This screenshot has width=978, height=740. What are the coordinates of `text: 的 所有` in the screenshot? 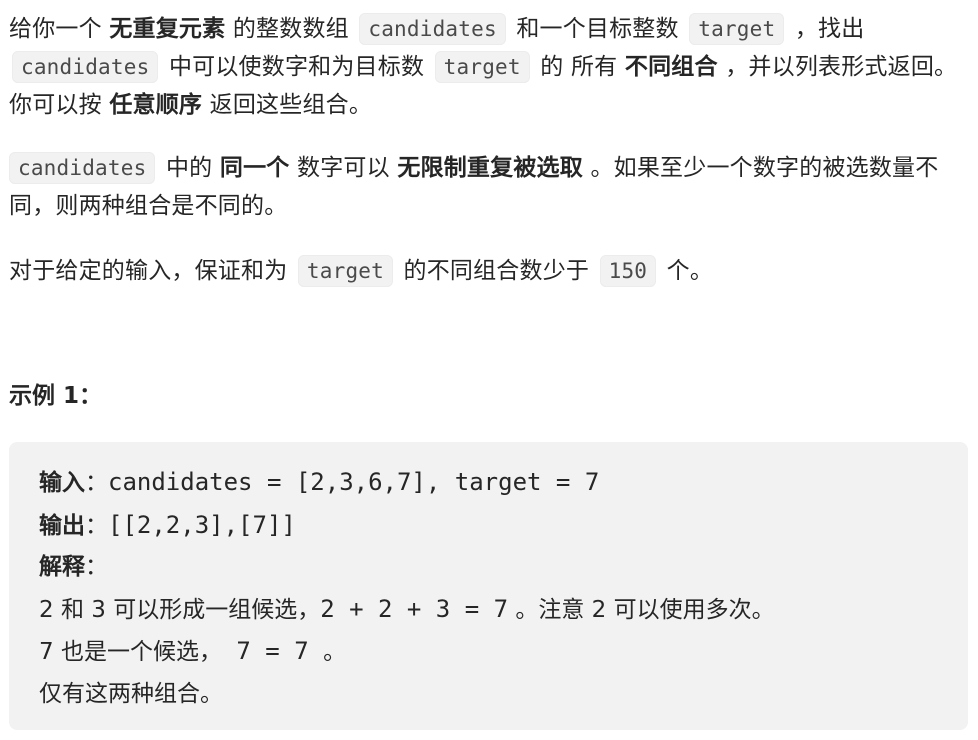 It's located at (579, 67).